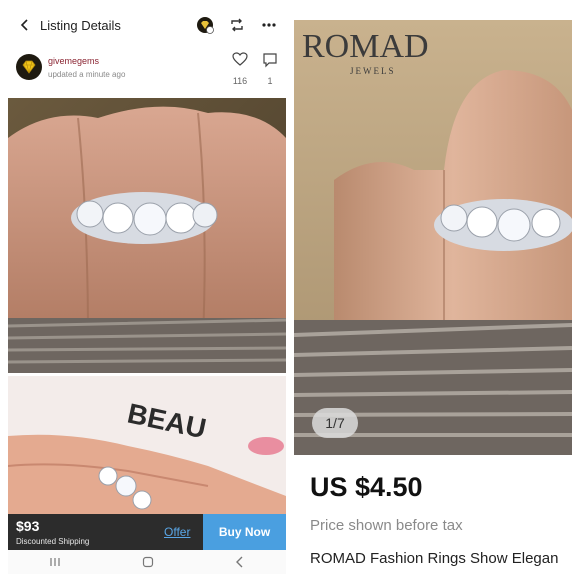  I want to click on comment-button, so click(270, 62).